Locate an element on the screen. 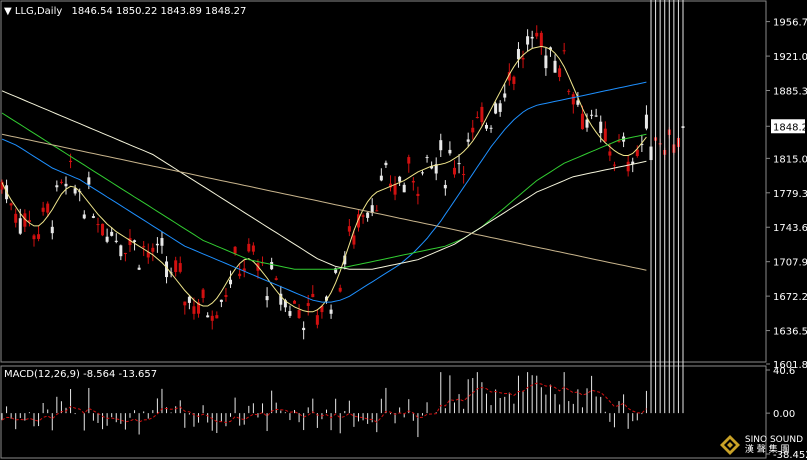  price-tick-label: 1779.30 is located at coordinates (790, 194).